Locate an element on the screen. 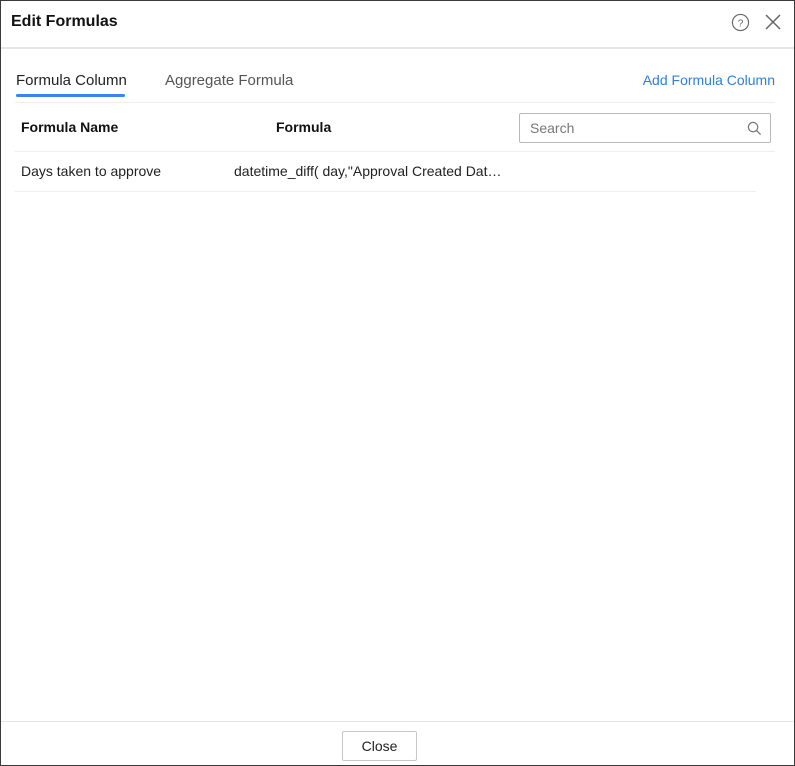  search-icon is located at coordinates (754, 128).